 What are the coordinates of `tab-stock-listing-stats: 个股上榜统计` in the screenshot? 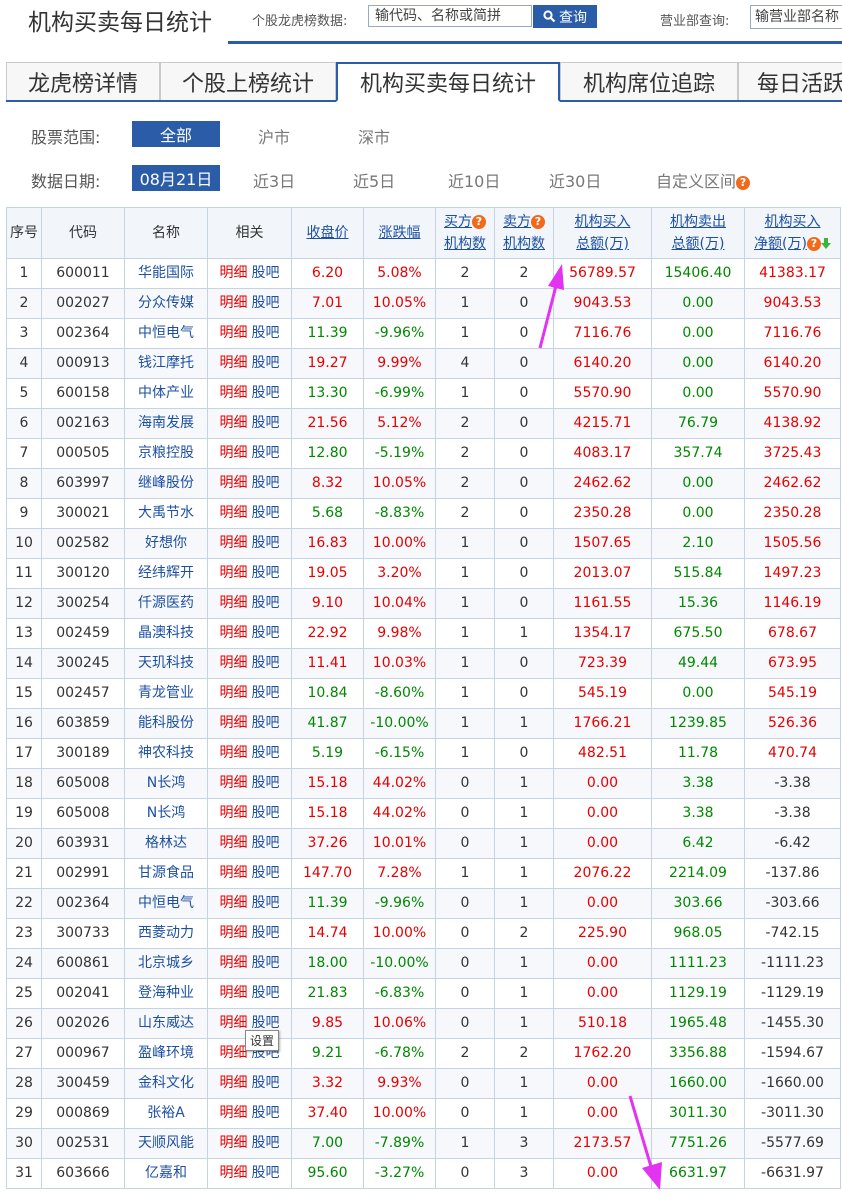 It's located at (248, 81).